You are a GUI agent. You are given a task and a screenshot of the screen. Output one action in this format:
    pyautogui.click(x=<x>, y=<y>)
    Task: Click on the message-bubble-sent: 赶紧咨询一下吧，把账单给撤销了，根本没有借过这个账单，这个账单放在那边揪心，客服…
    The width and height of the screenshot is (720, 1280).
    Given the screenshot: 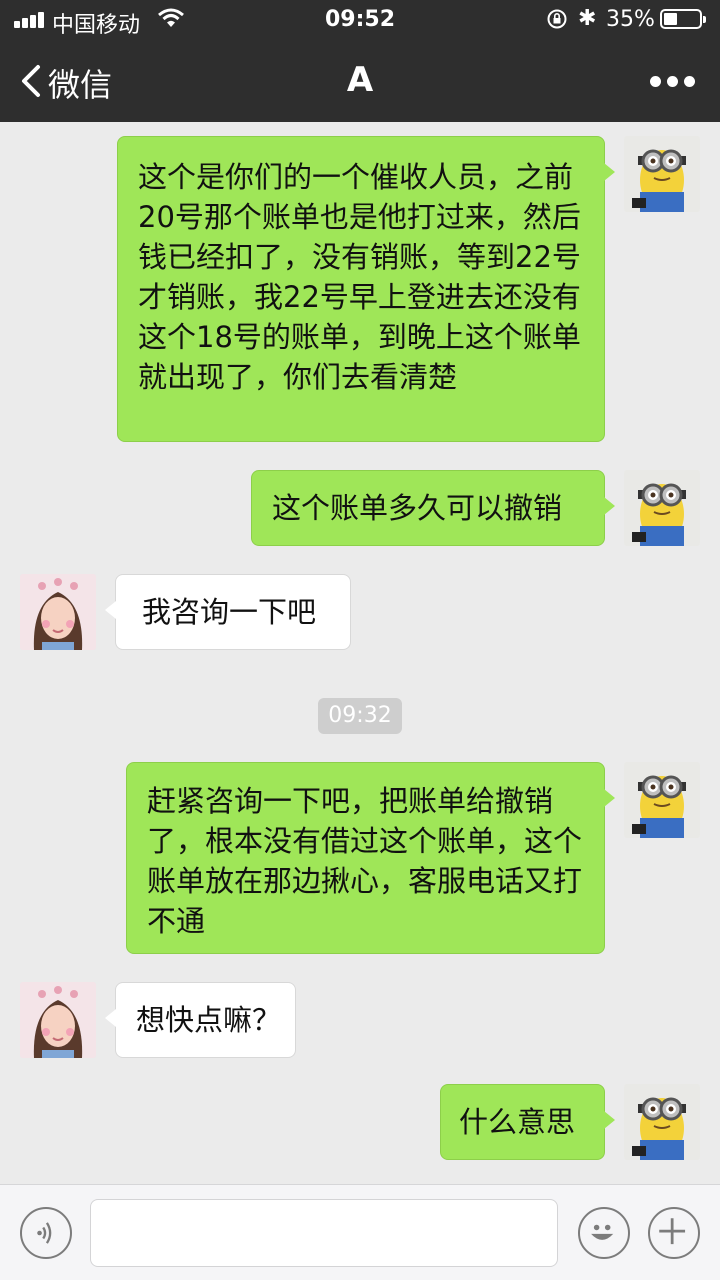 What is the action you would take?
    pyautogui.click(x=370, y=858)
    